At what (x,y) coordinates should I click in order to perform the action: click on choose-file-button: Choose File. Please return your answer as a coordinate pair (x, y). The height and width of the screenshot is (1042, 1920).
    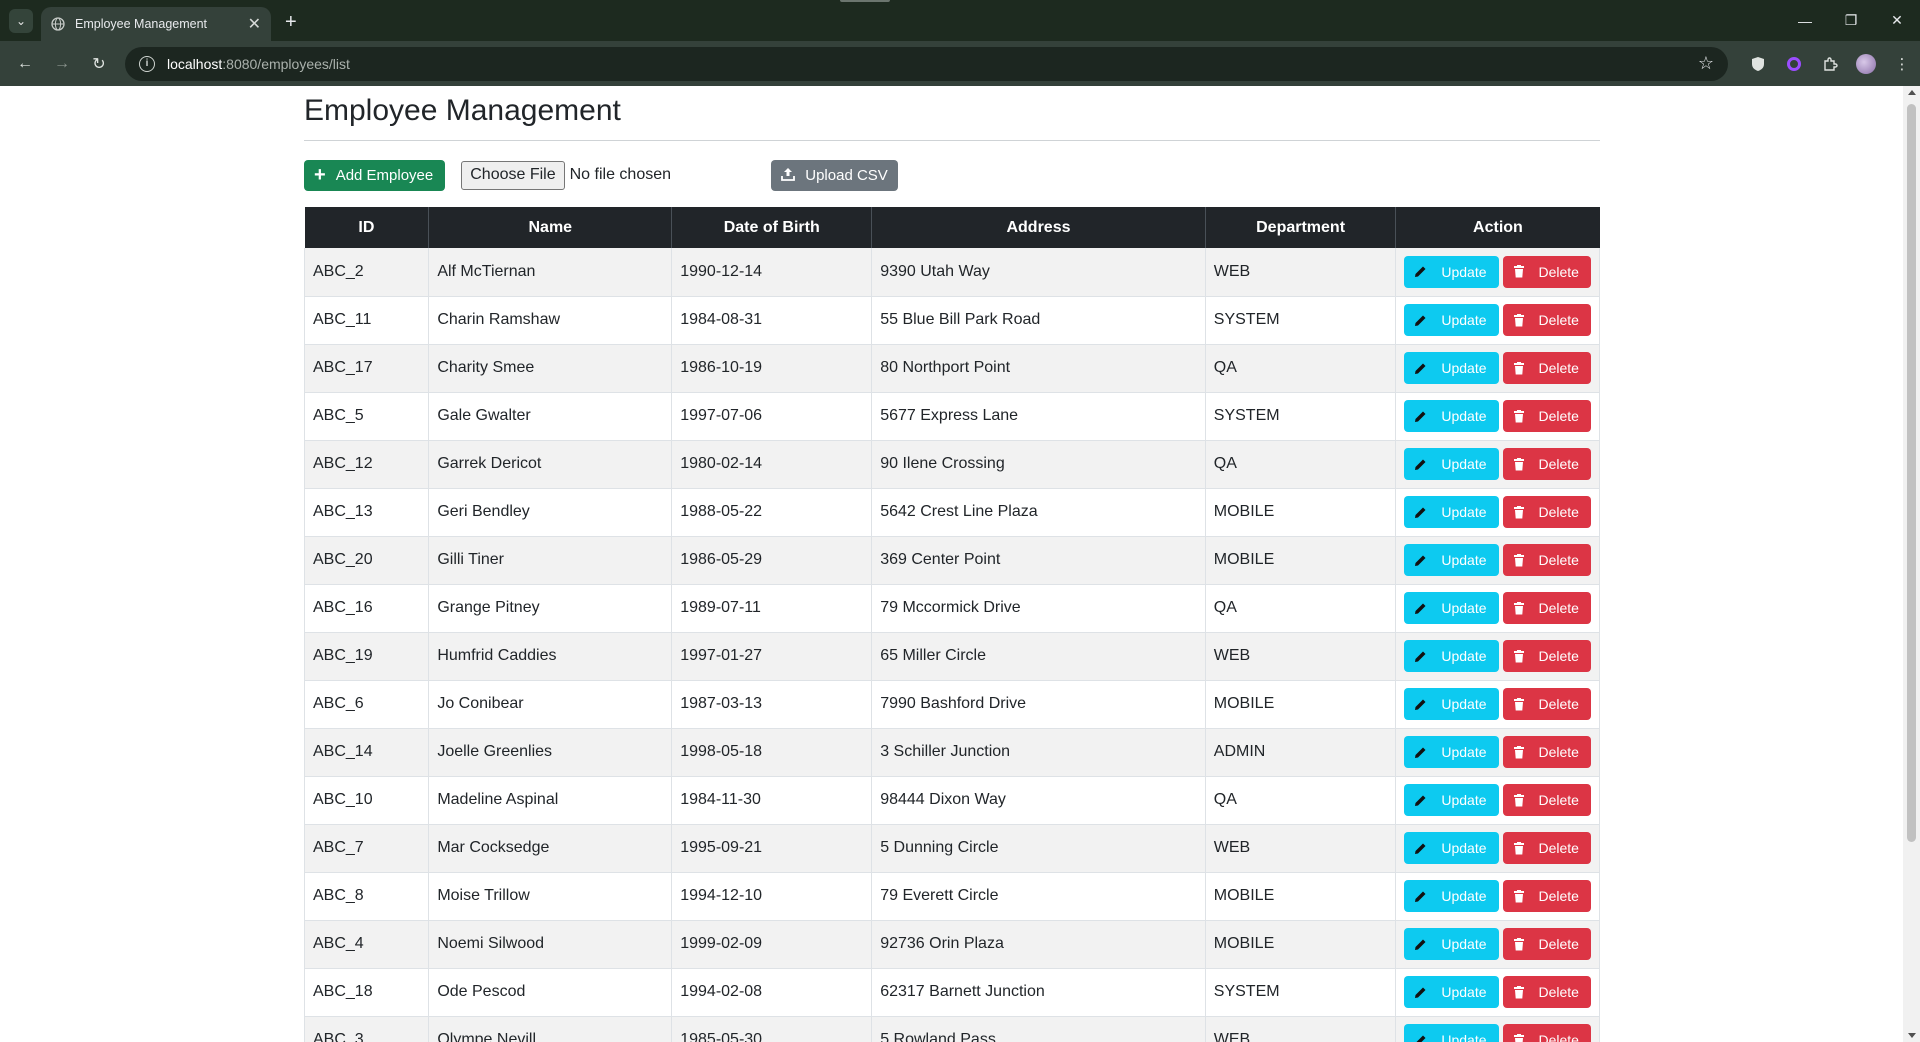
    Looking at the image, I should click on (513, 175).